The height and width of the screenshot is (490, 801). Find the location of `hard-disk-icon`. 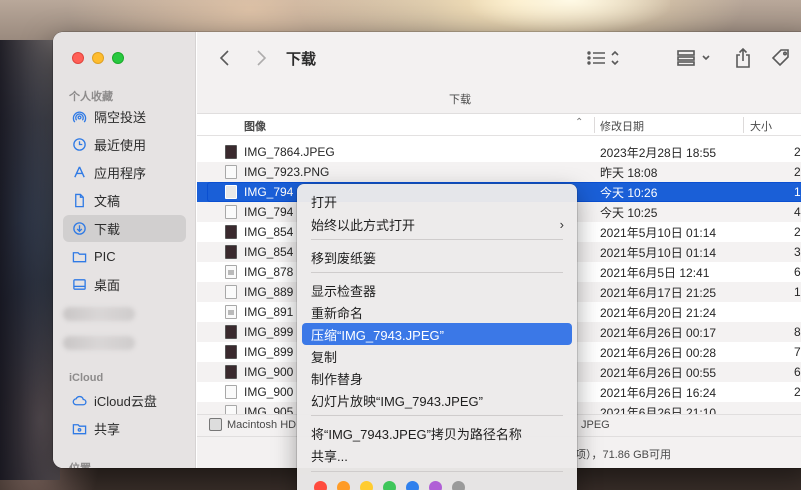

hard-disk-icon is located at coordinates (215, 424).